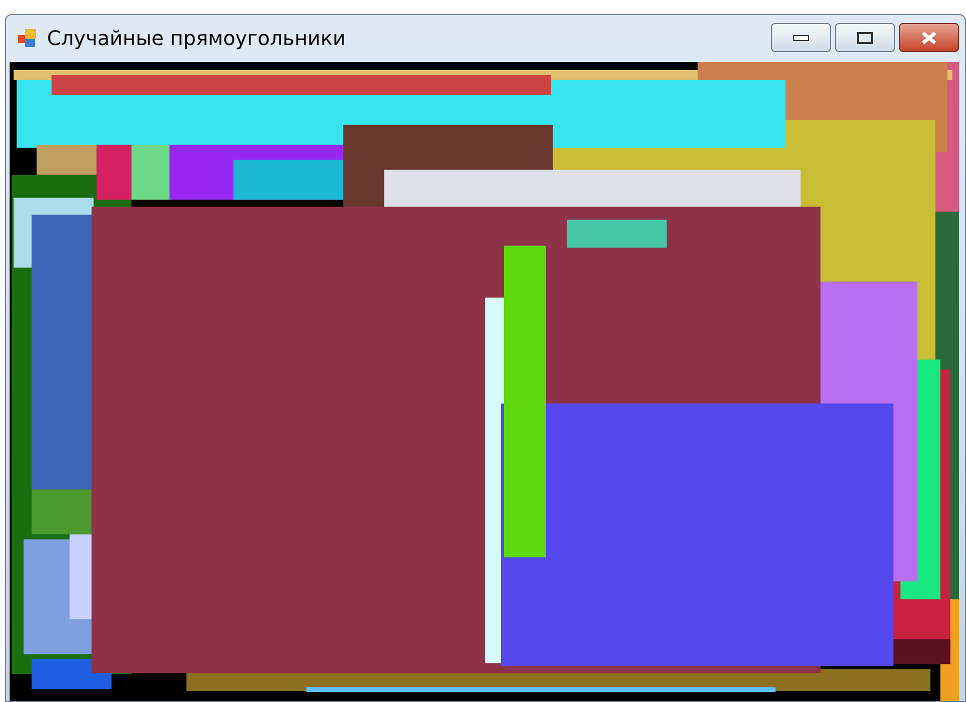 The image size is (966, 702). I want to click on close-button, so click(929, 37).